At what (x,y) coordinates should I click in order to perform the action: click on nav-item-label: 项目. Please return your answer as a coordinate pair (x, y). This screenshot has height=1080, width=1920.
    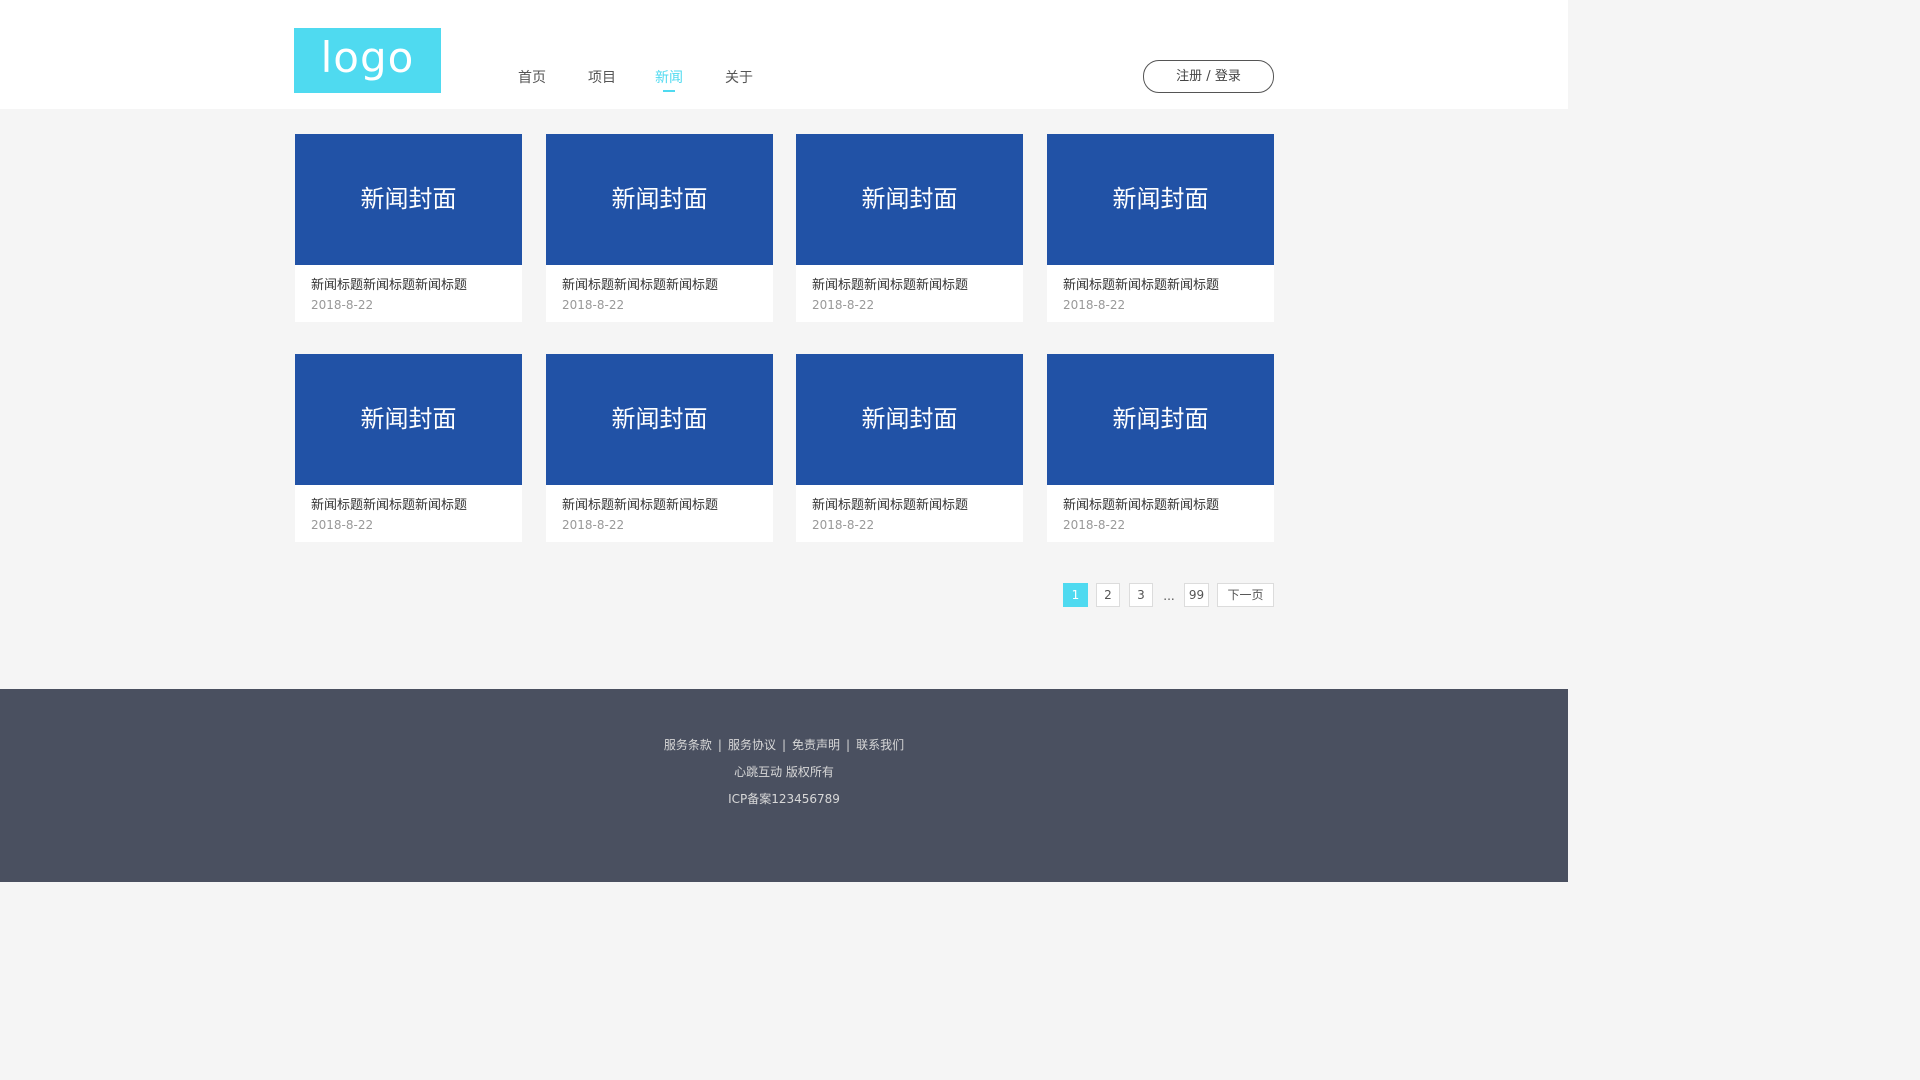
    Looking at the image, I should click on (602, 78).